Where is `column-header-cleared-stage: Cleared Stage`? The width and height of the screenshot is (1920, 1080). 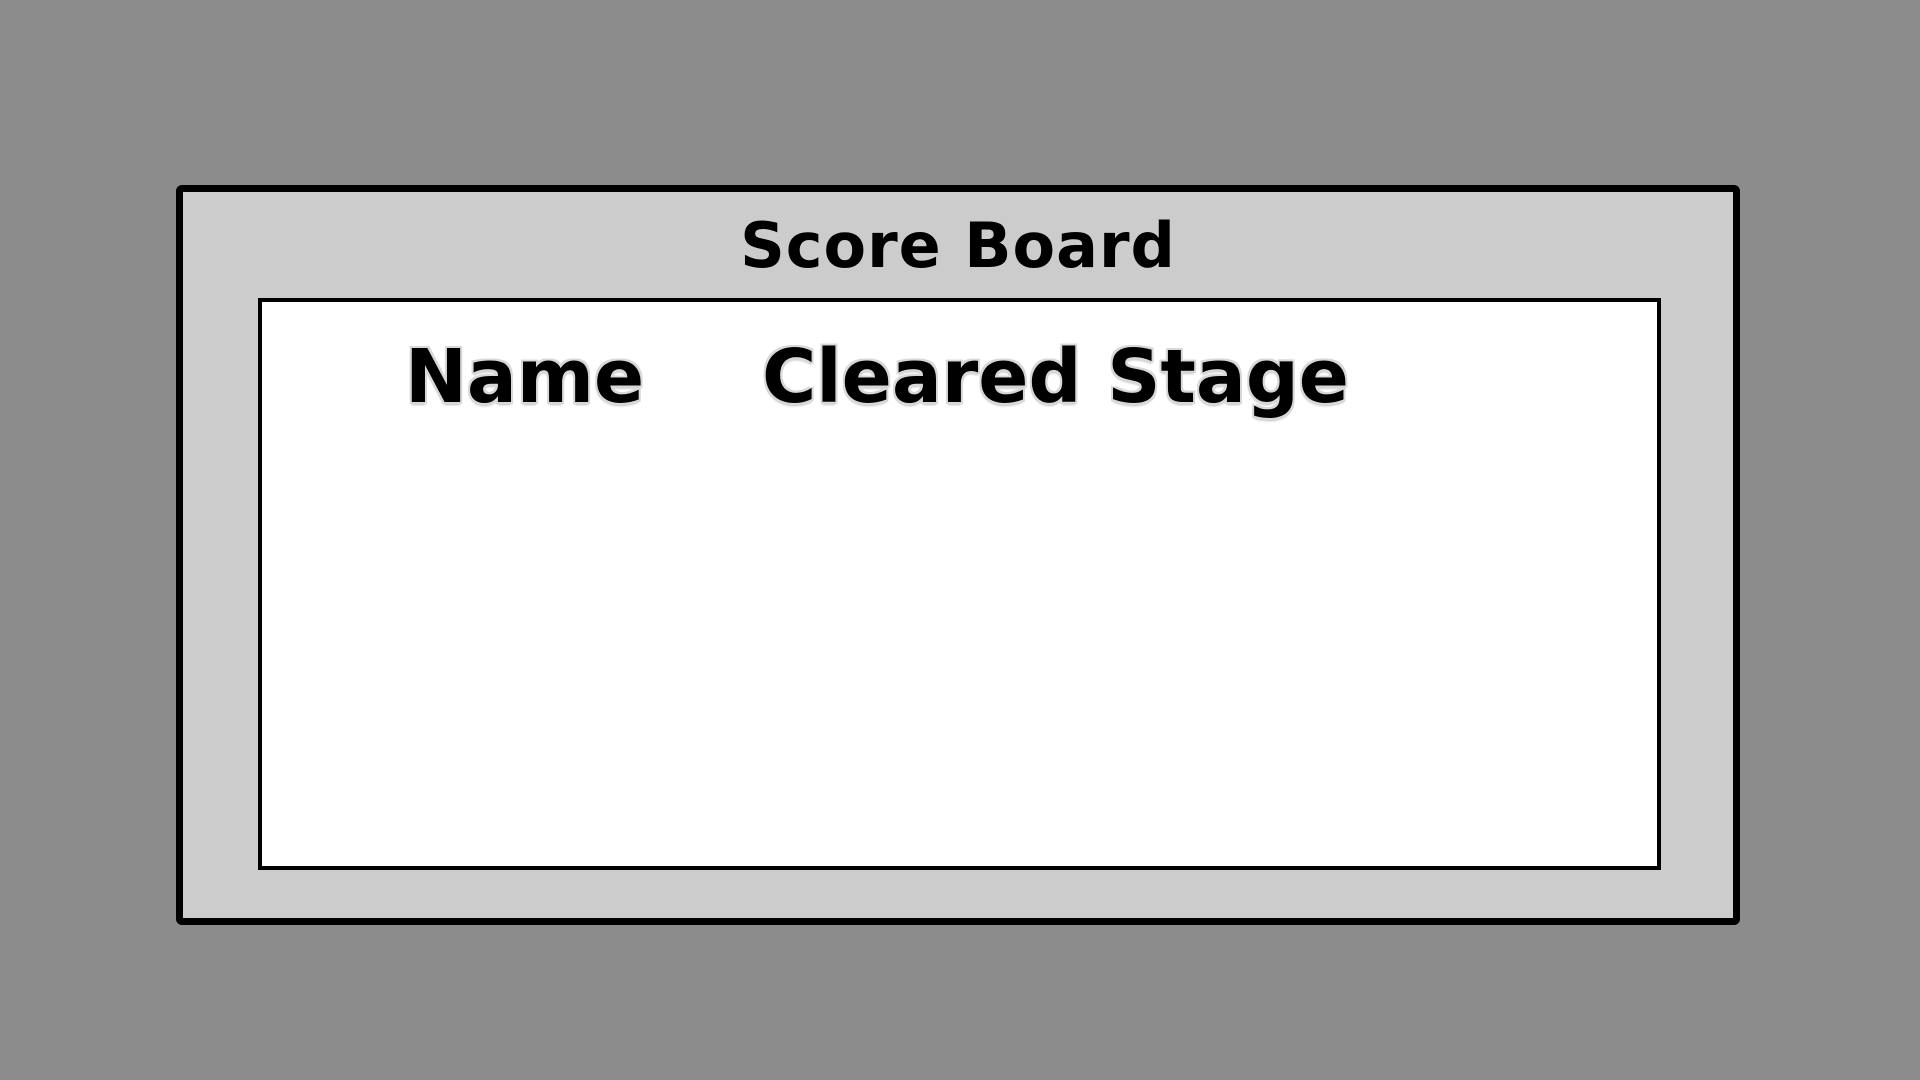
column-header-cleared-stage: Cleared Stage is located at coordinates (1055, 377).